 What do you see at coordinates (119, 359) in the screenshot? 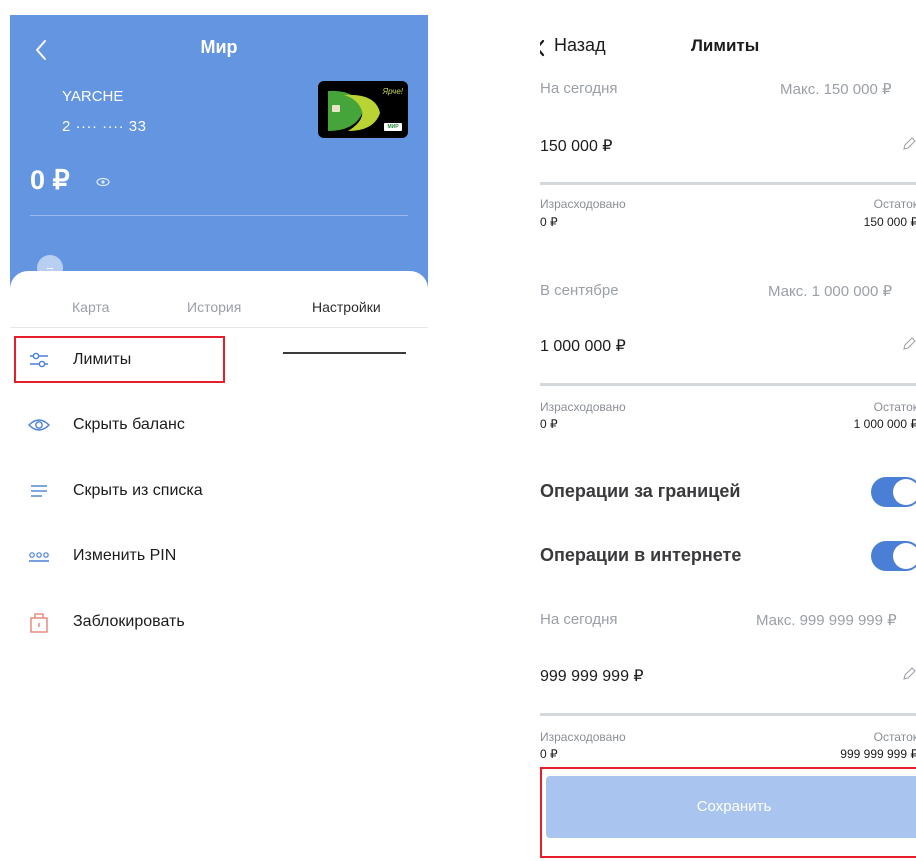
I see `limits-highlight` at bounding box center [119, 359].